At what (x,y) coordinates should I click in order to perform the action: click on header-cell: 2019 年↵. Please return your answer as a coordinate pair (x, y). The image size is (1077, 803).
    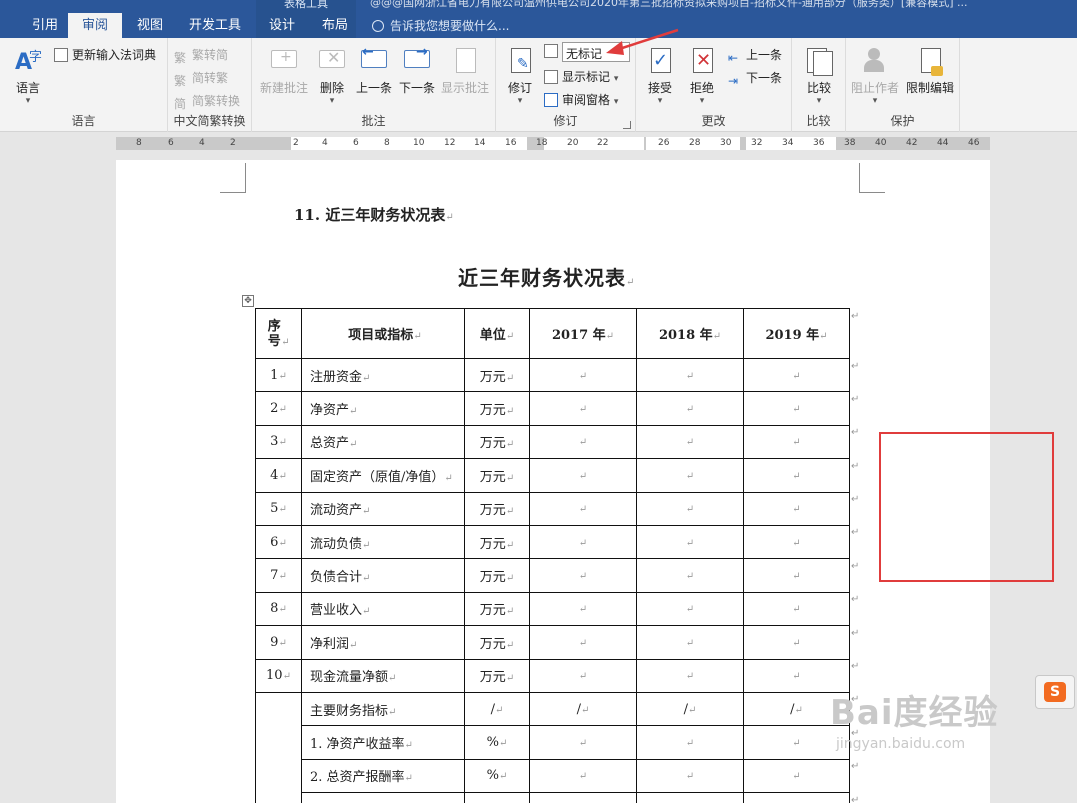
    Looking at the image, I should click on (796, 333).